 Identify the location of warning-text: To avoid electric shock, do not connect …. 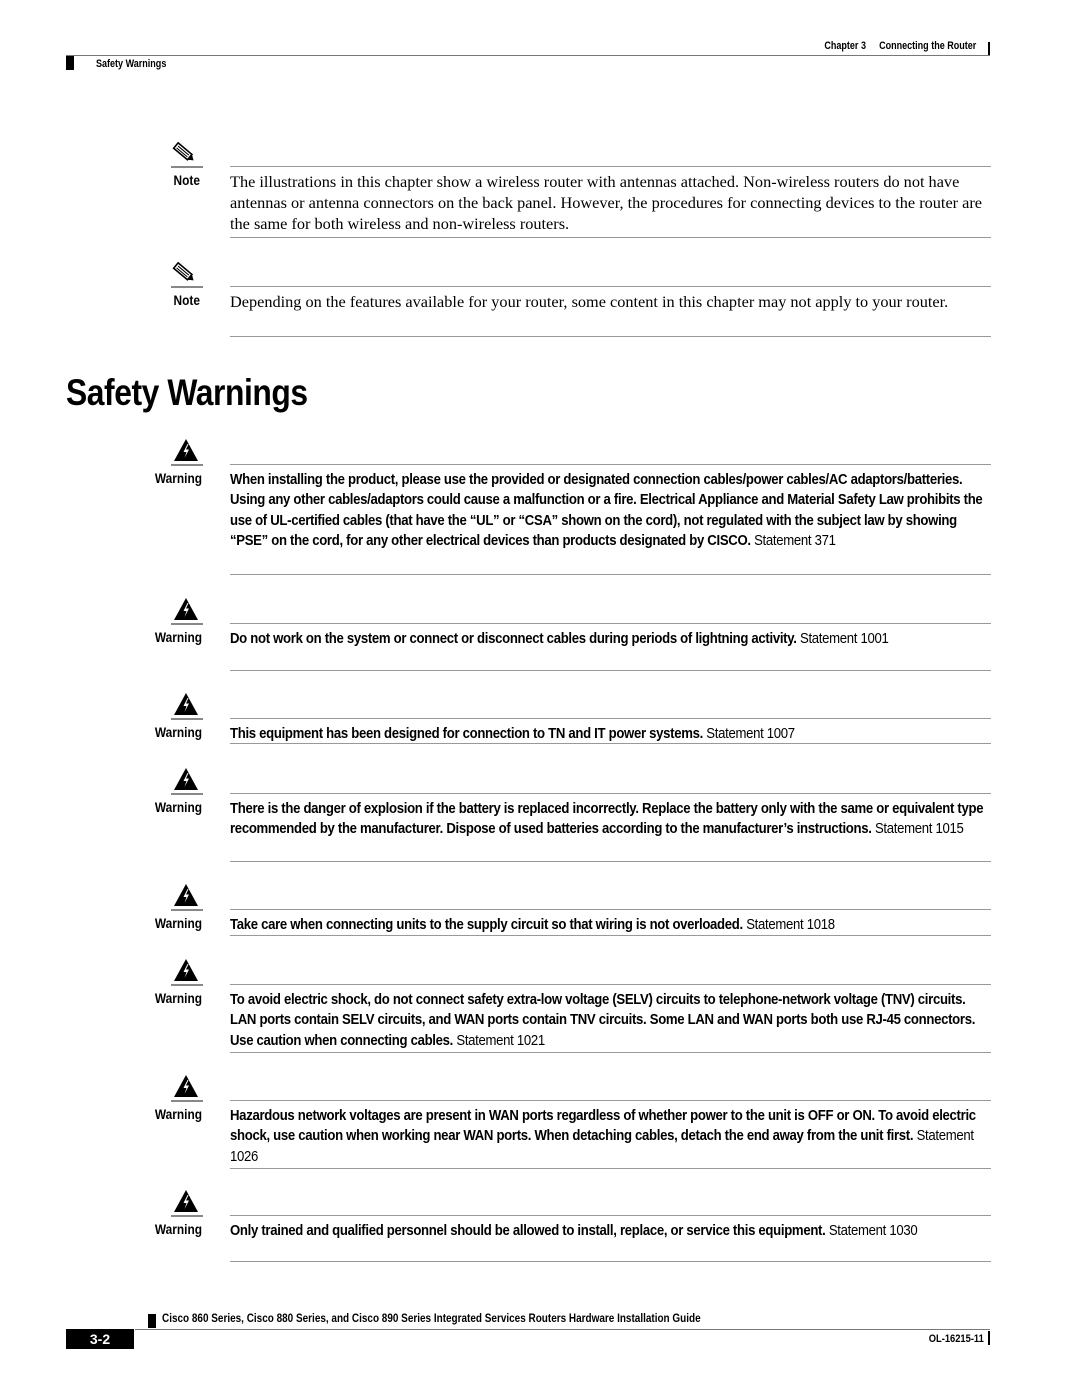
(603, 1020).